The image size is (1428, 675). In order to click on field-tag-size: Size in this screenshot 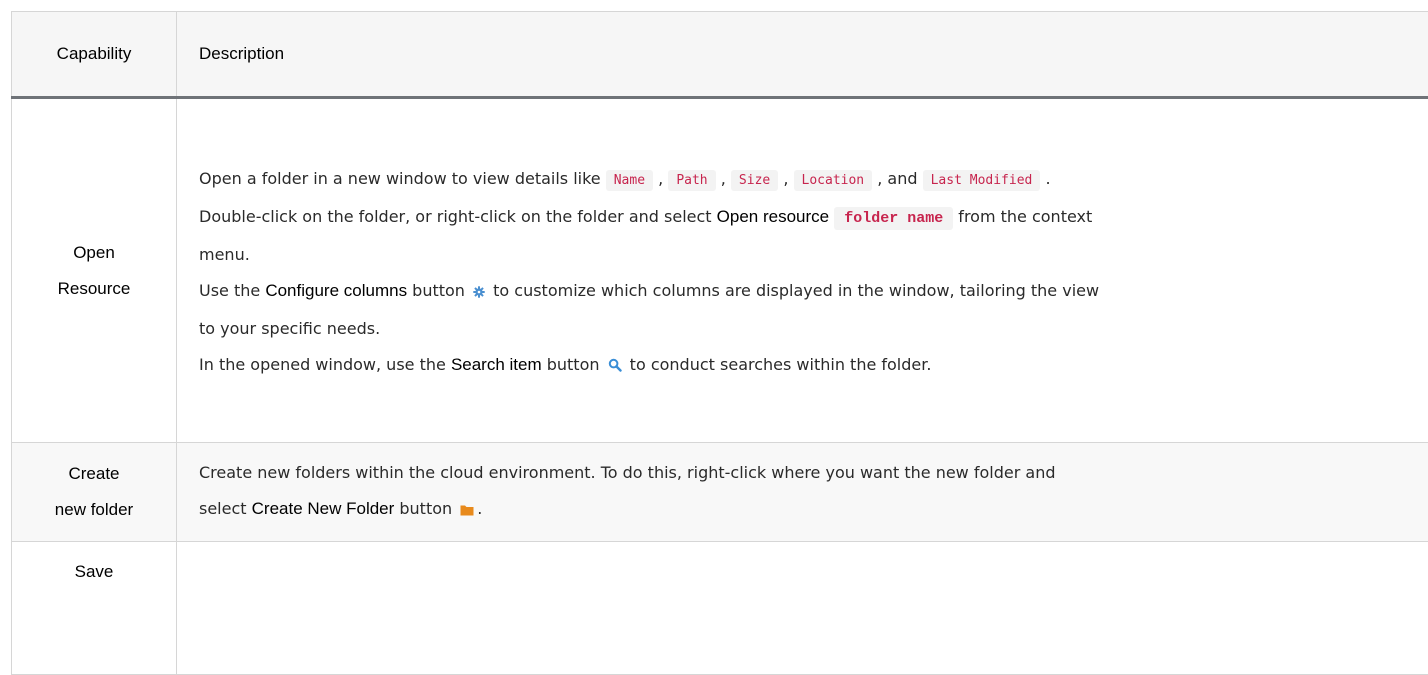, I will do `click(754, 180)`.